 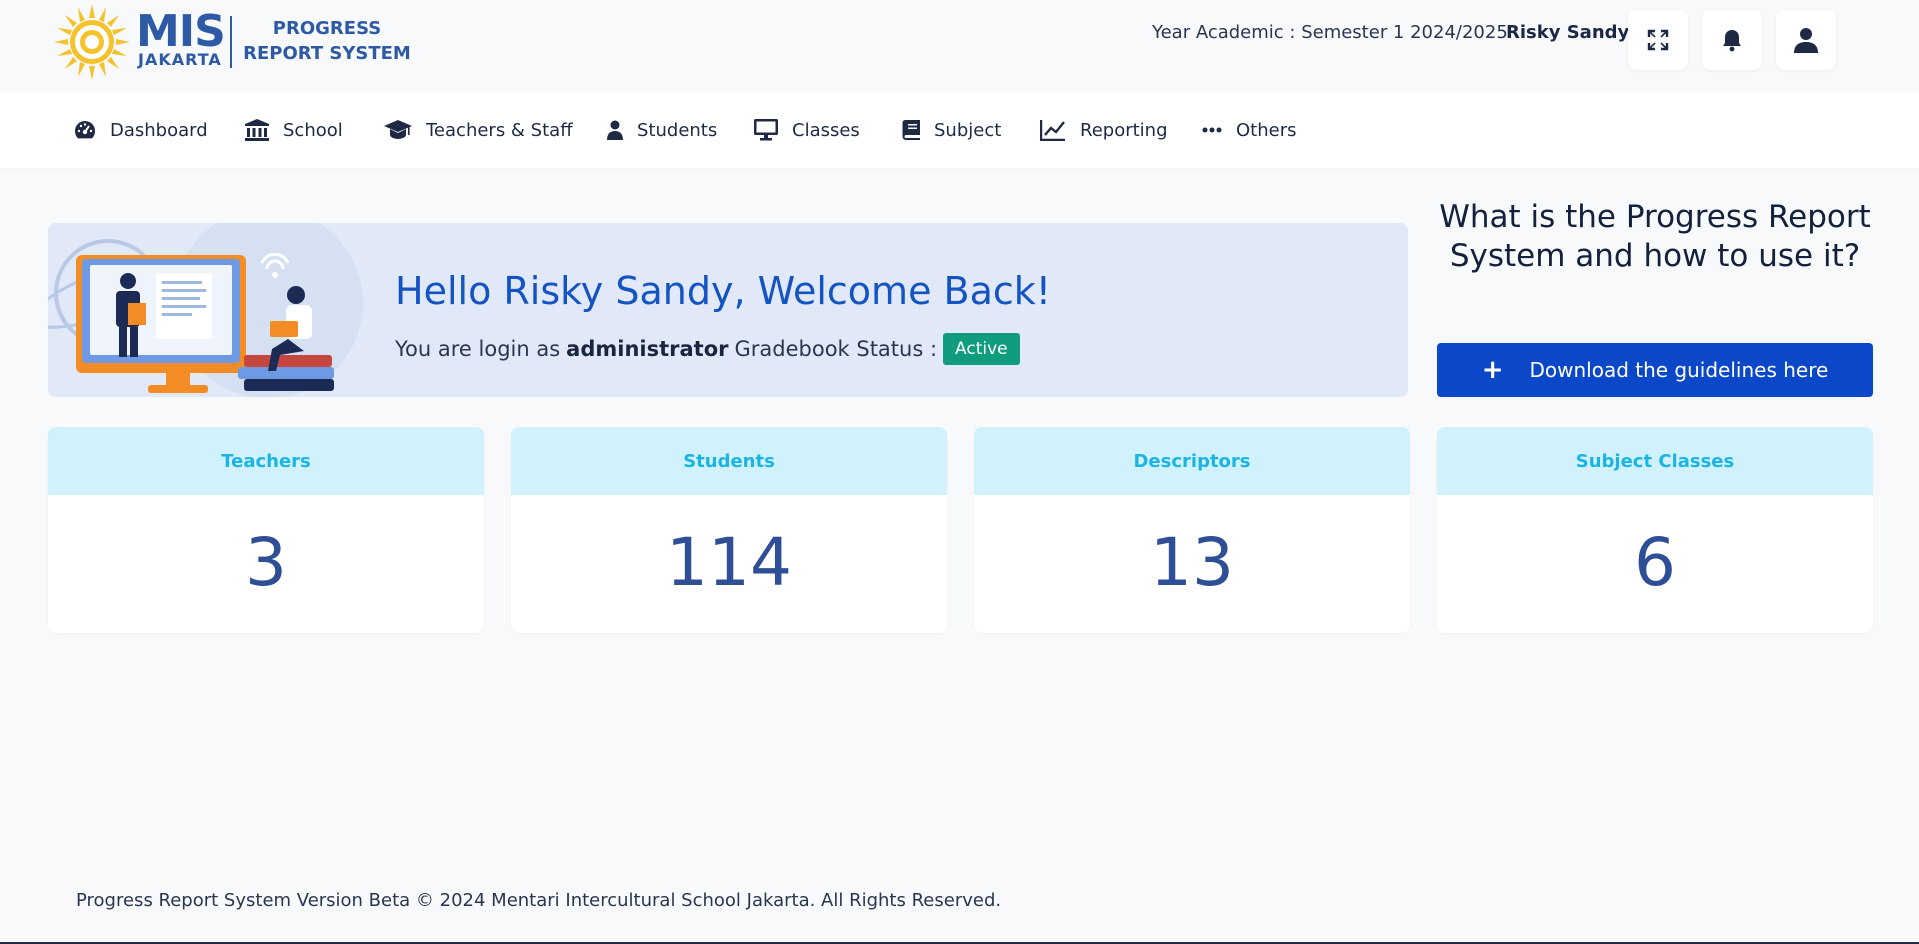 I want to click on stat-card-title: Students, so click(x=729, y=461).